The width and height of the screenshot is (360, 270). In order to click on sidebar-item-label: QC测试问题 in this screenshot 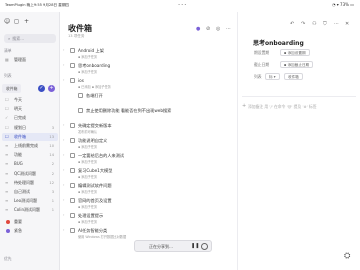, I will do `click(25, 173)`.